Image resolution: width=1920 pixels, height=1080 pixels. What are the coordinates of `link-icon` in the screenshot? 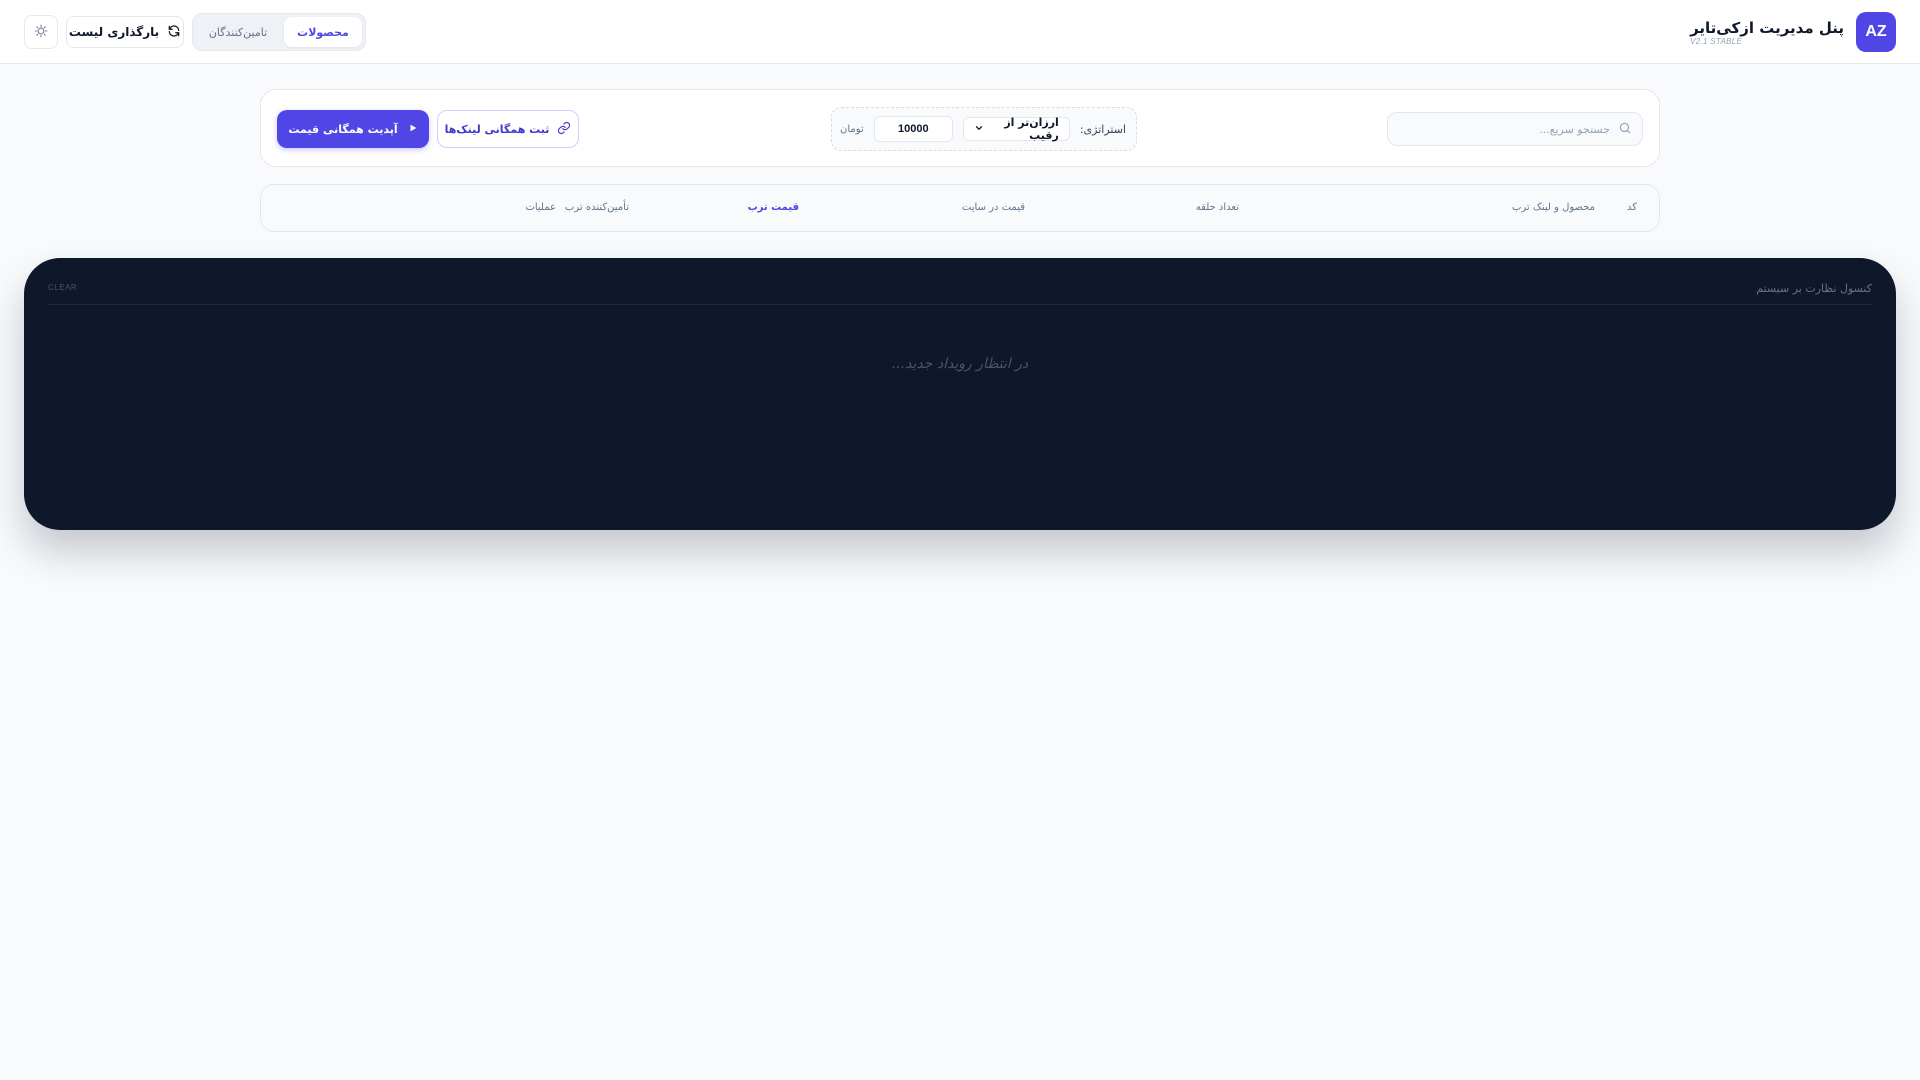 It's located at (564, 129).